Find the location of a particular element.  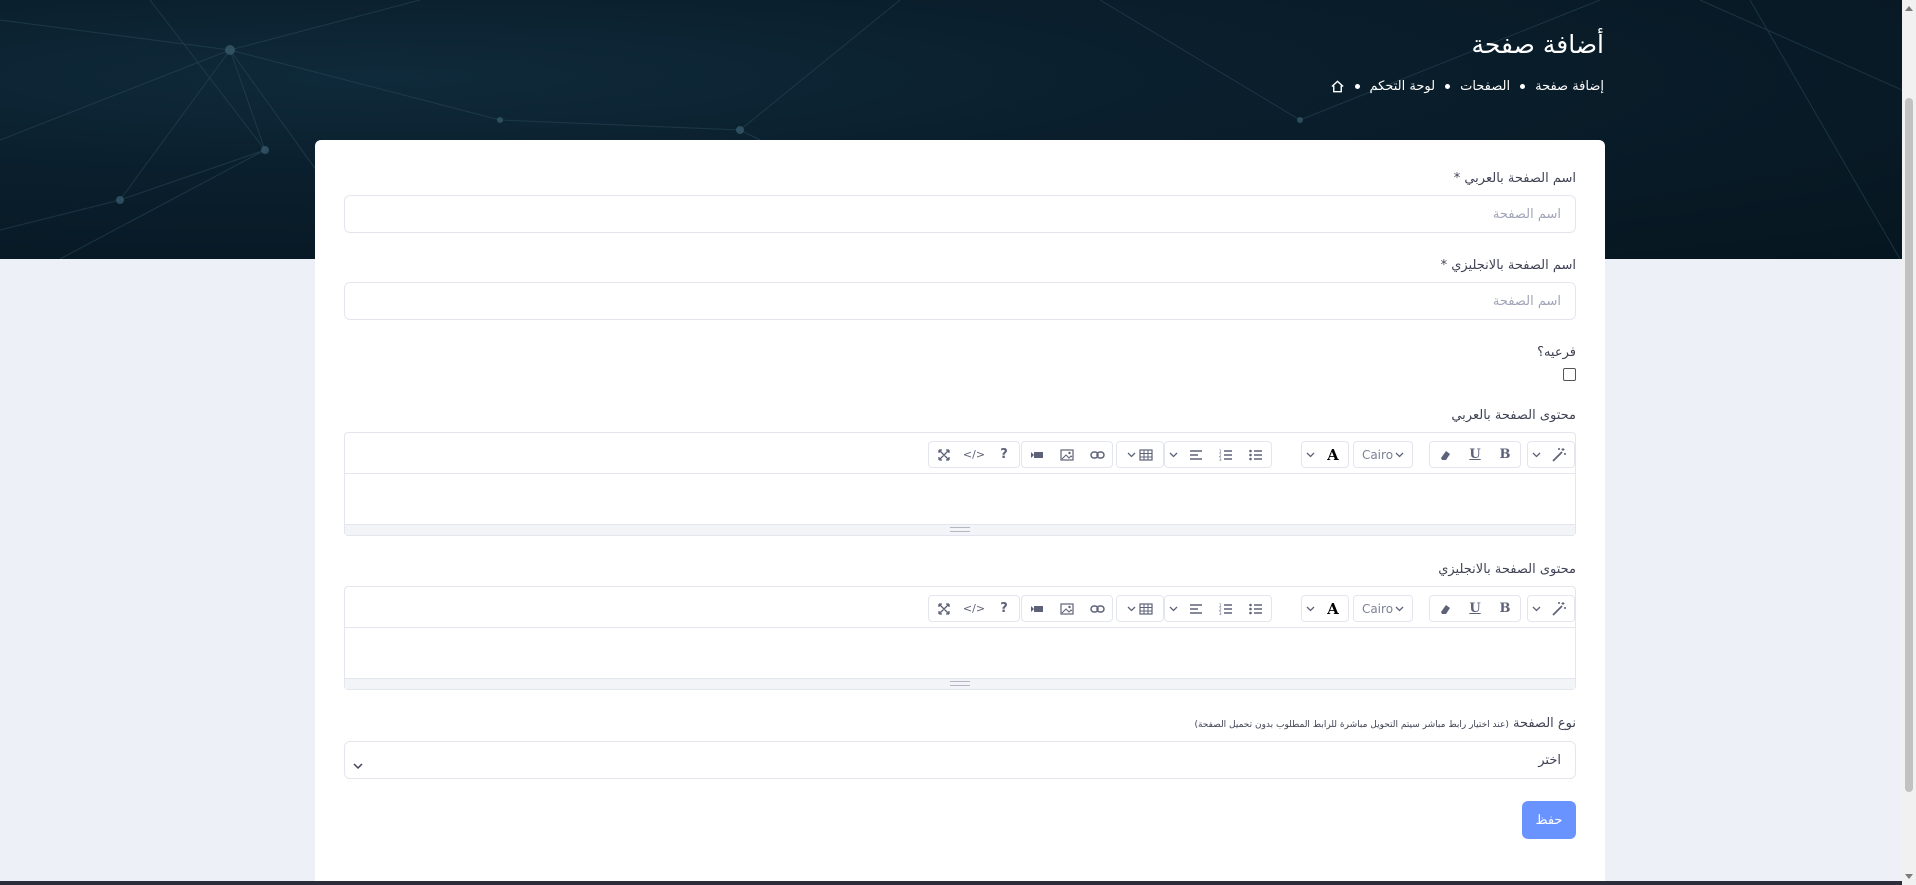

page-scrollbar is located at coordinates (1909, 442).